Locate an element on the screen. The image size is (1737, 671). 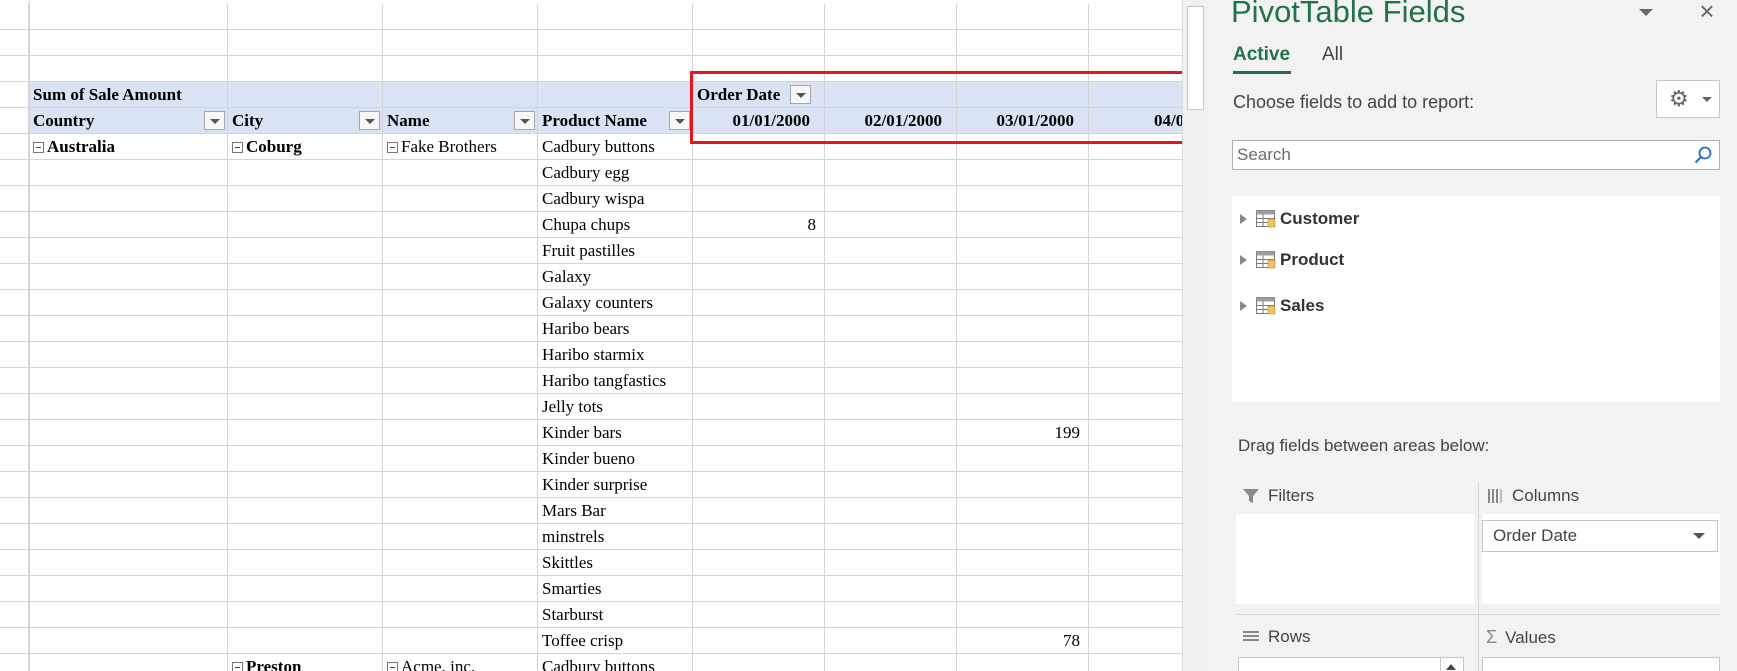
product-name-cell: Skittles is located at coordinates (615, 563).